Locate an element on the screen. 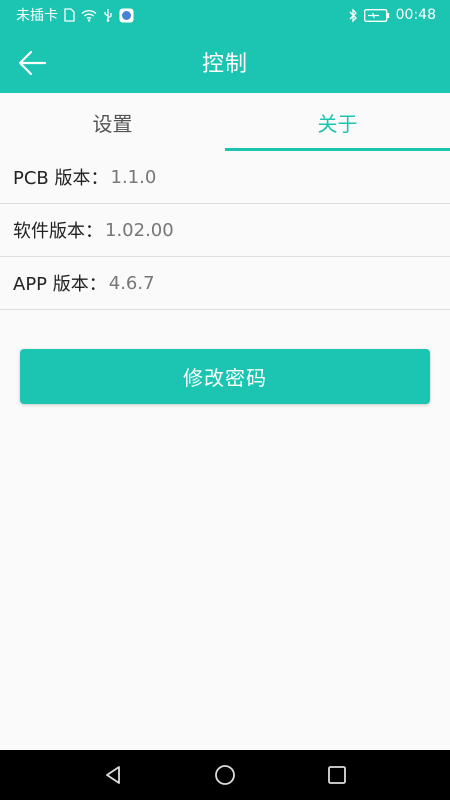  battery-charging-icon is located at coordinates (376, 15).